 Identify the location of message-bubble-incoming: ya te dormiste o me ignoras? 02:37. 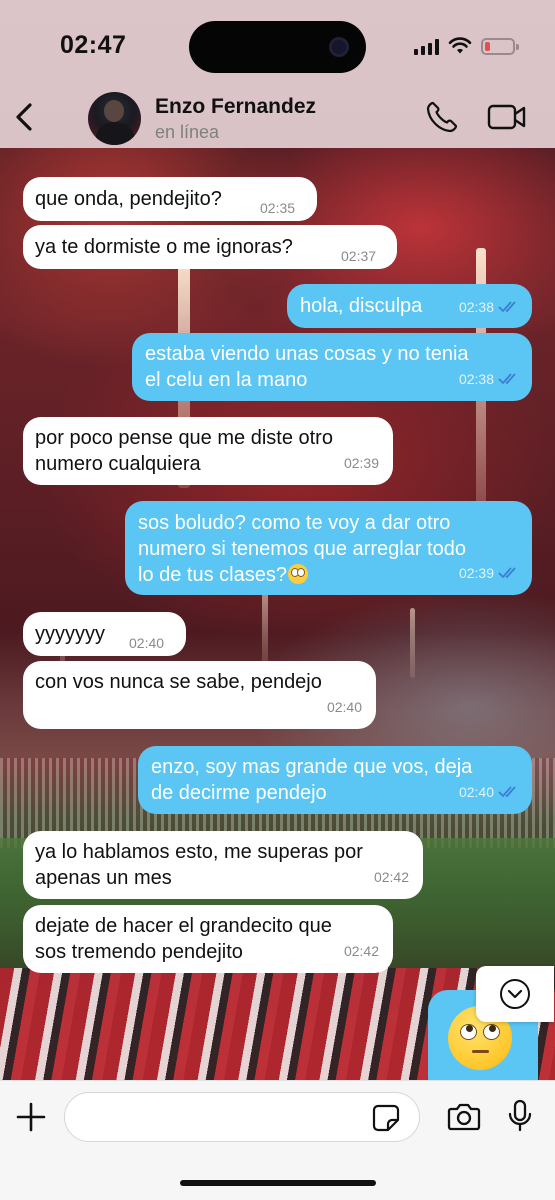
(210, 247).